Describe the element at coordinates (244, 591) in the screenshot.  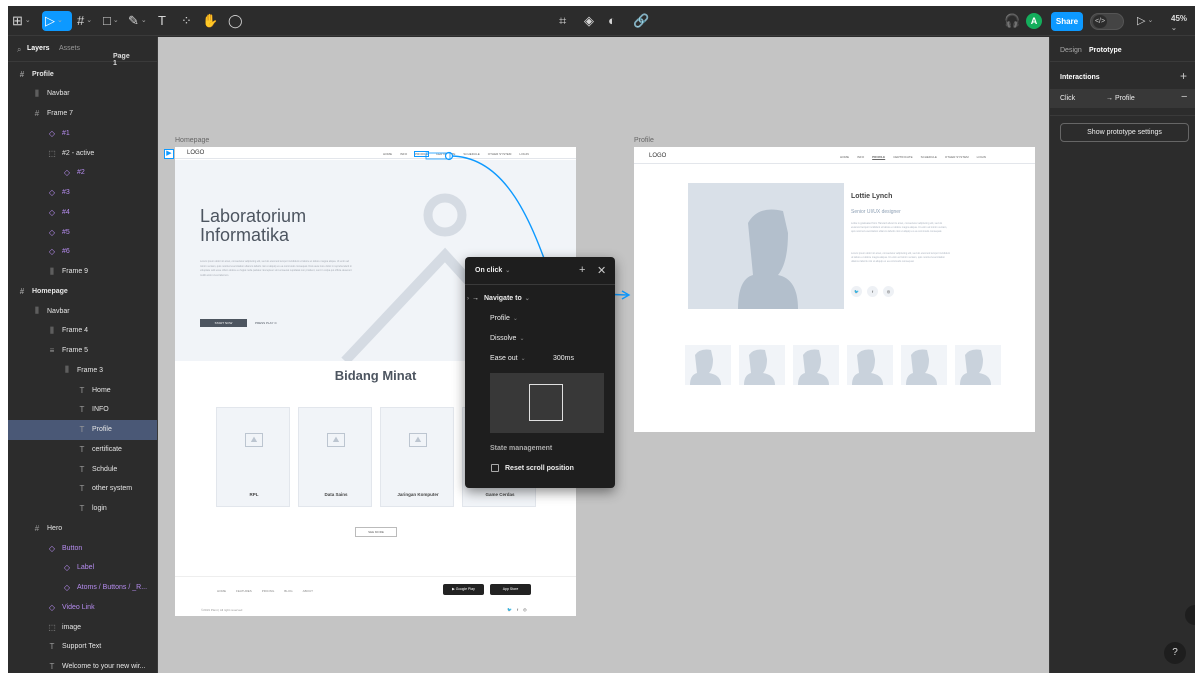
I see `footer-link: FEATURES` at that location.